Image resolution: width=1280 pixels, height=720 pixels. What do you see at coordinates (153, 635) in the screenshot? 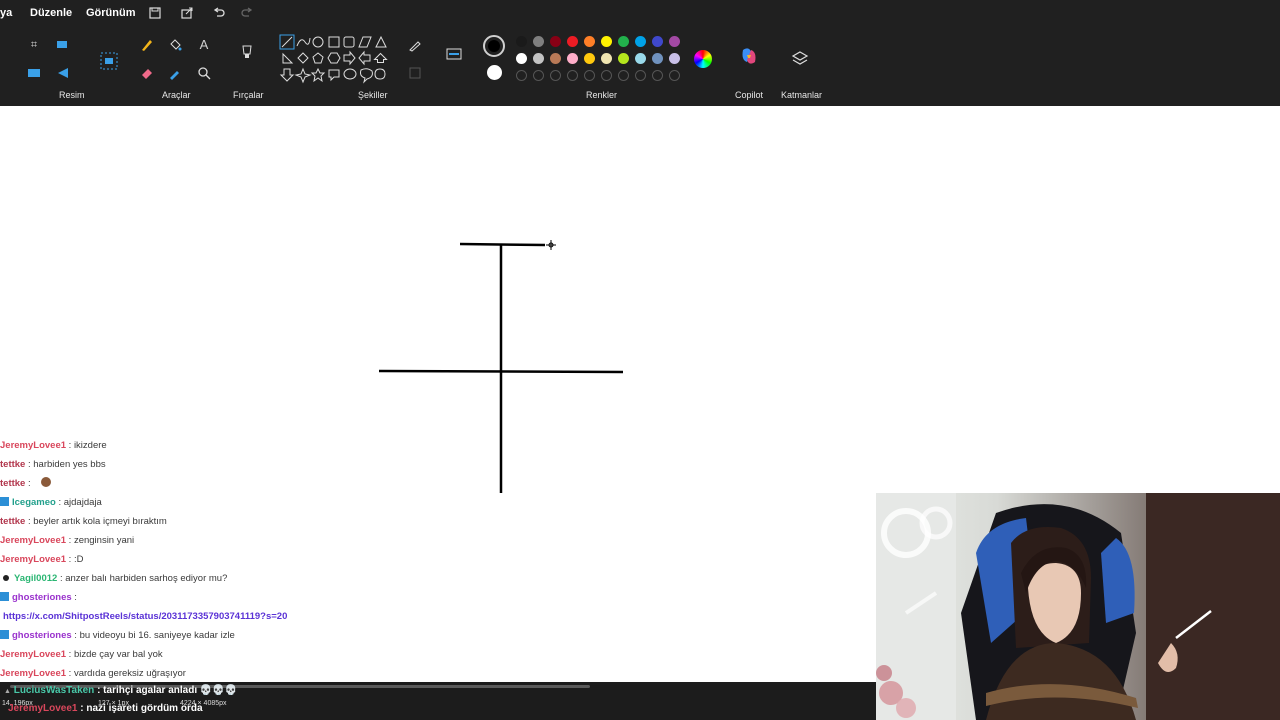
I see `chat-text: : bu videoyu bi 16. saniyeye kadar izle` at bounding box center [153, 635].